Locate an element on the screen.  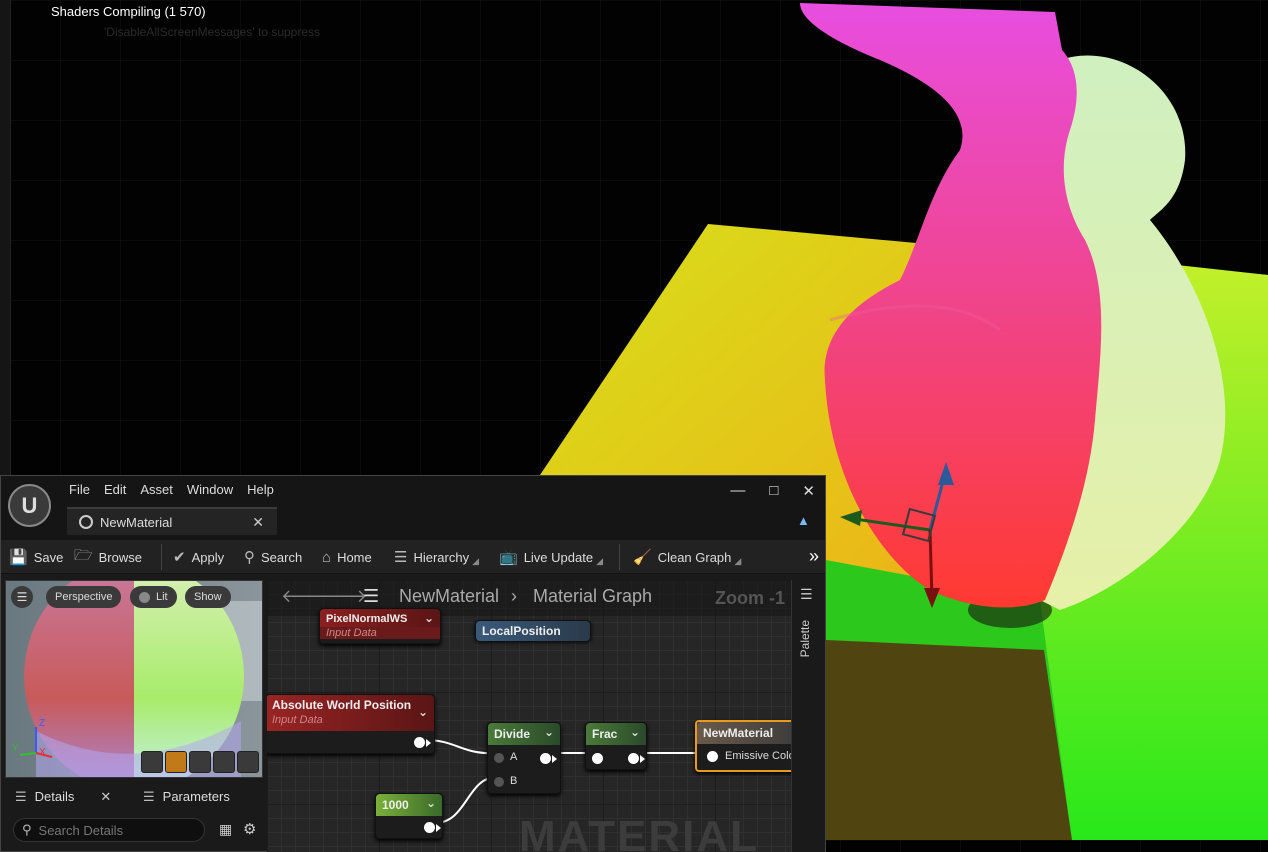
home-icon: ⌂ is located at coordinates (327, 557).